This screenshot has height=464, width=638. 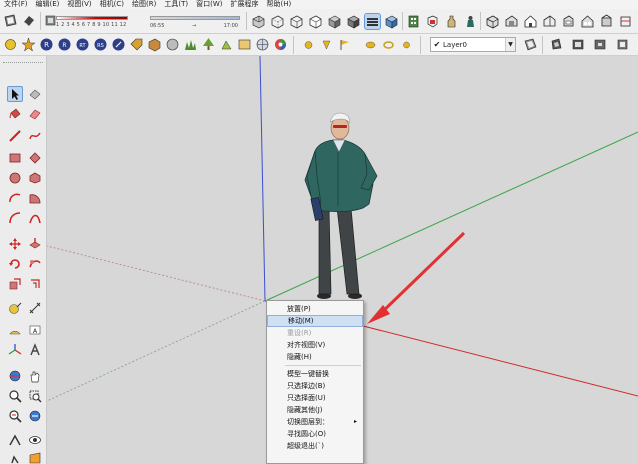 I want to click on camera-standard-icon, so click(x=10, y=20).